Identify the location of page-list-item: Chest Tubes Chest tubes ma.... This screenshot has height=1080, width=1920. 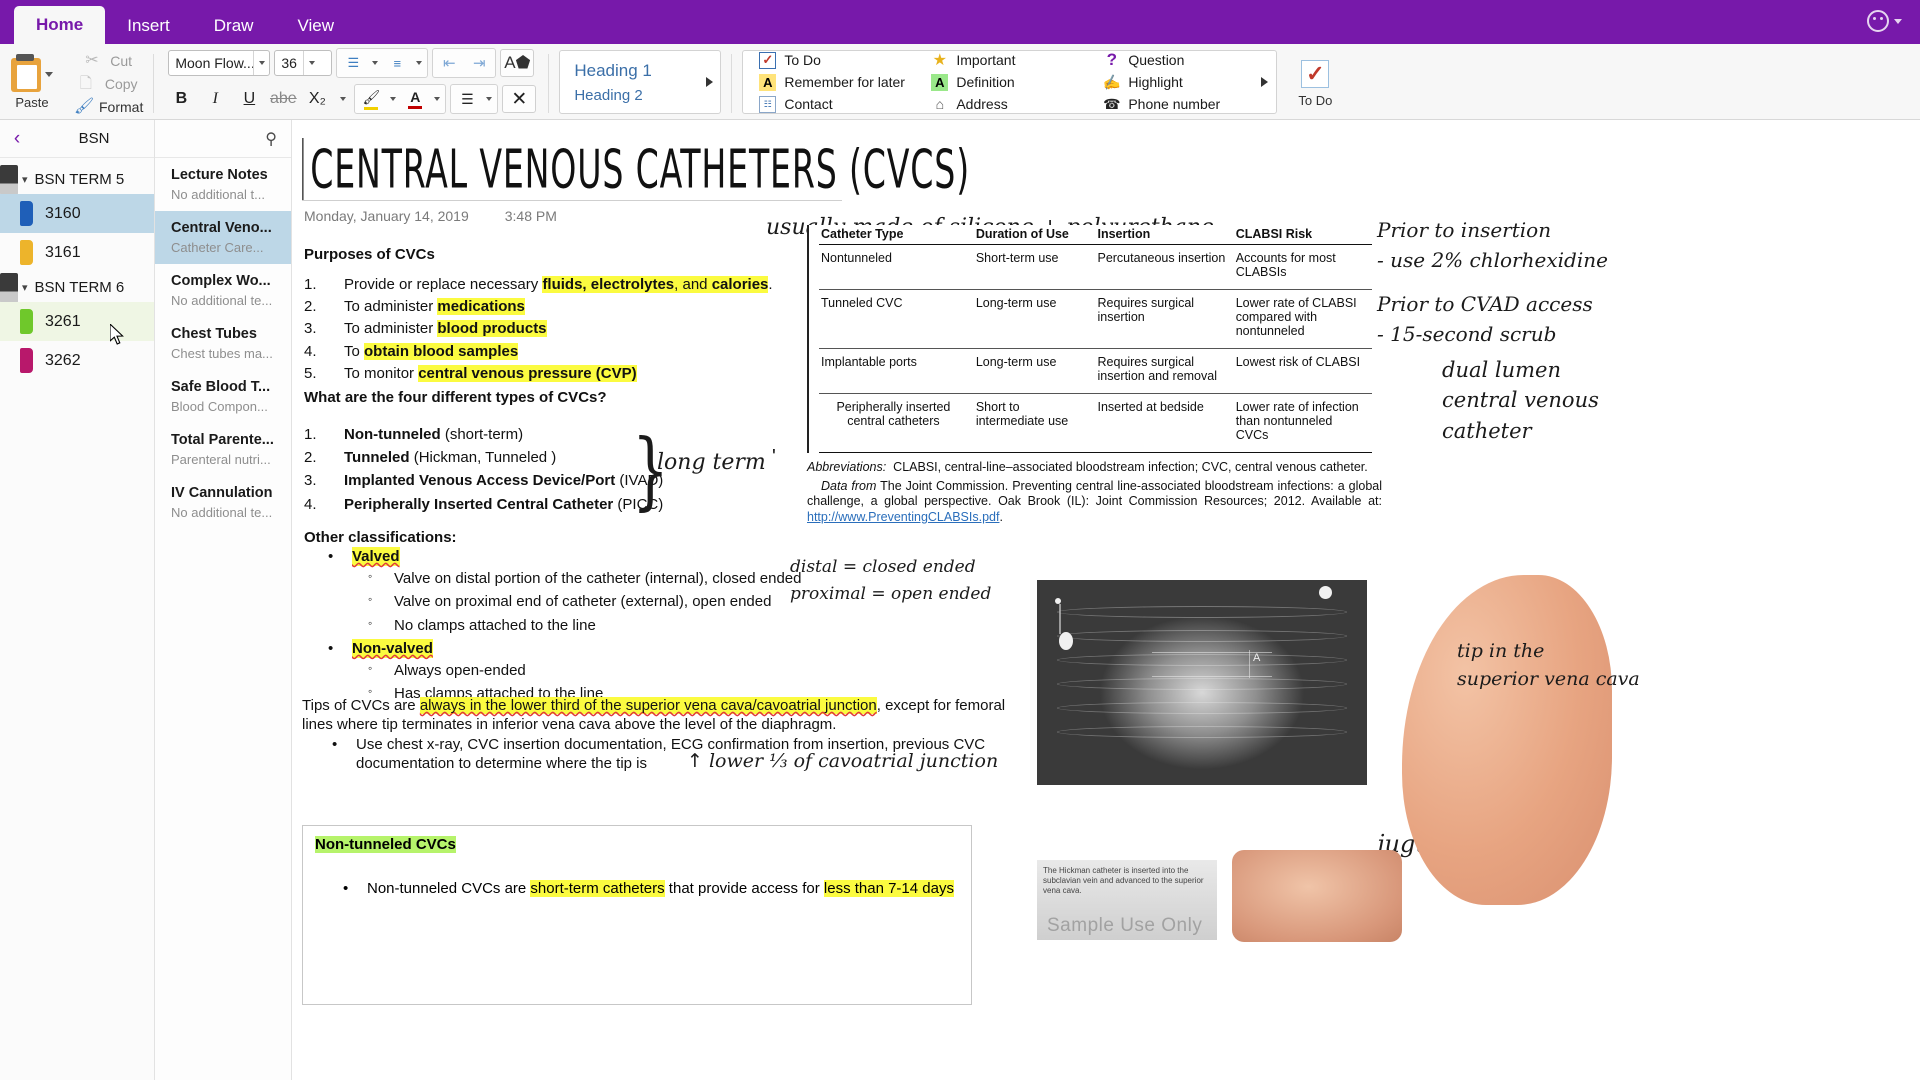
(223, 343).